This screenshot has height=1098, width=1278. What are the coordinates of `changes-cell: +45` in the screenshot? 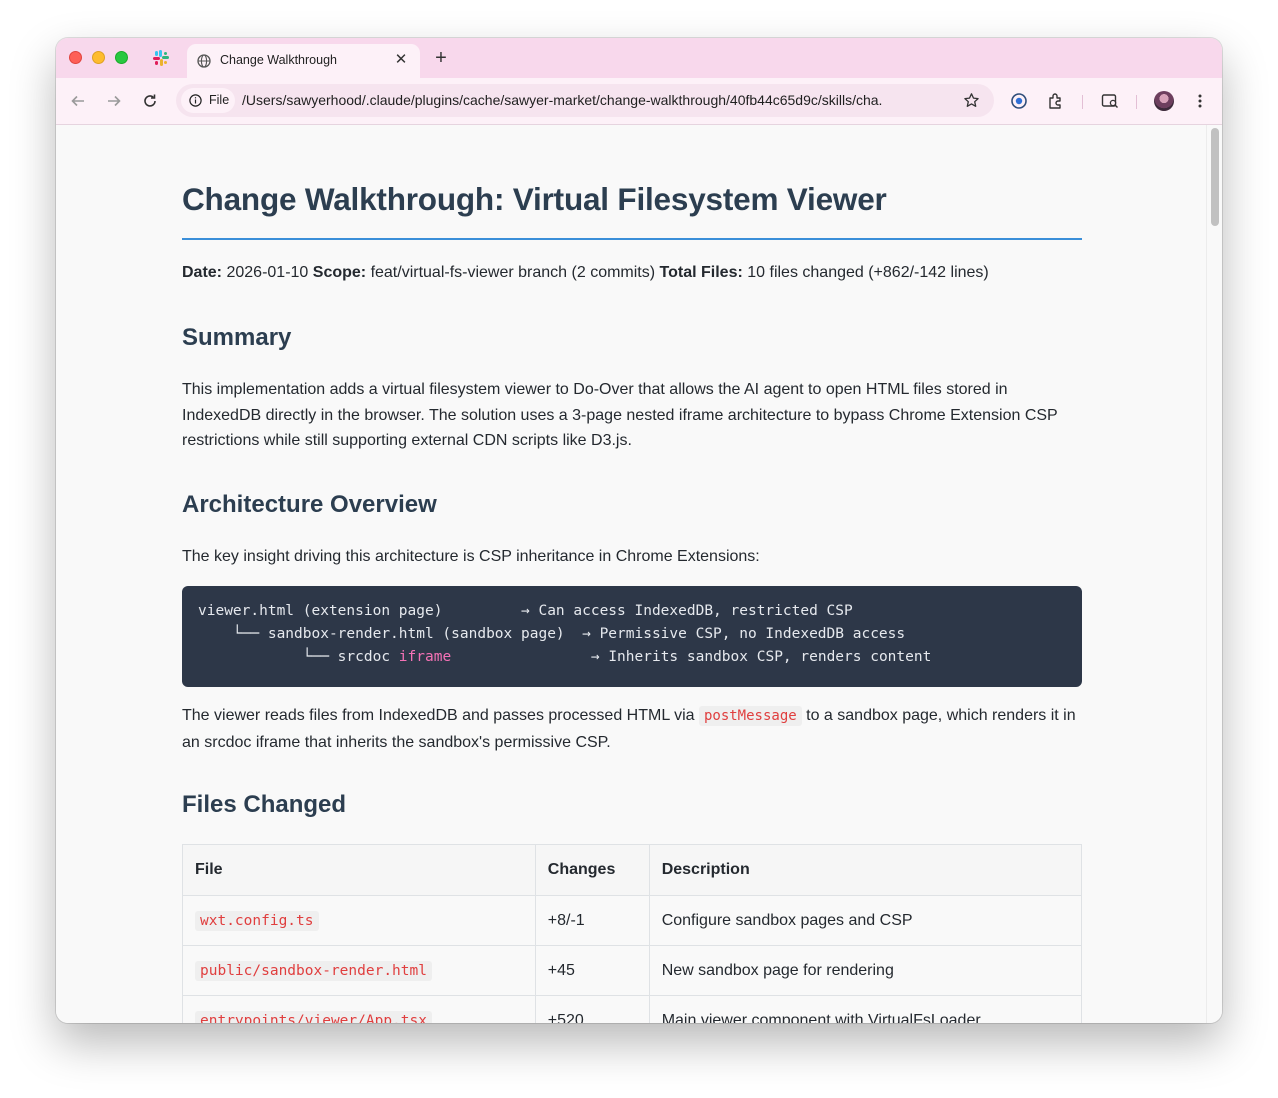 It's located at (592, 970).